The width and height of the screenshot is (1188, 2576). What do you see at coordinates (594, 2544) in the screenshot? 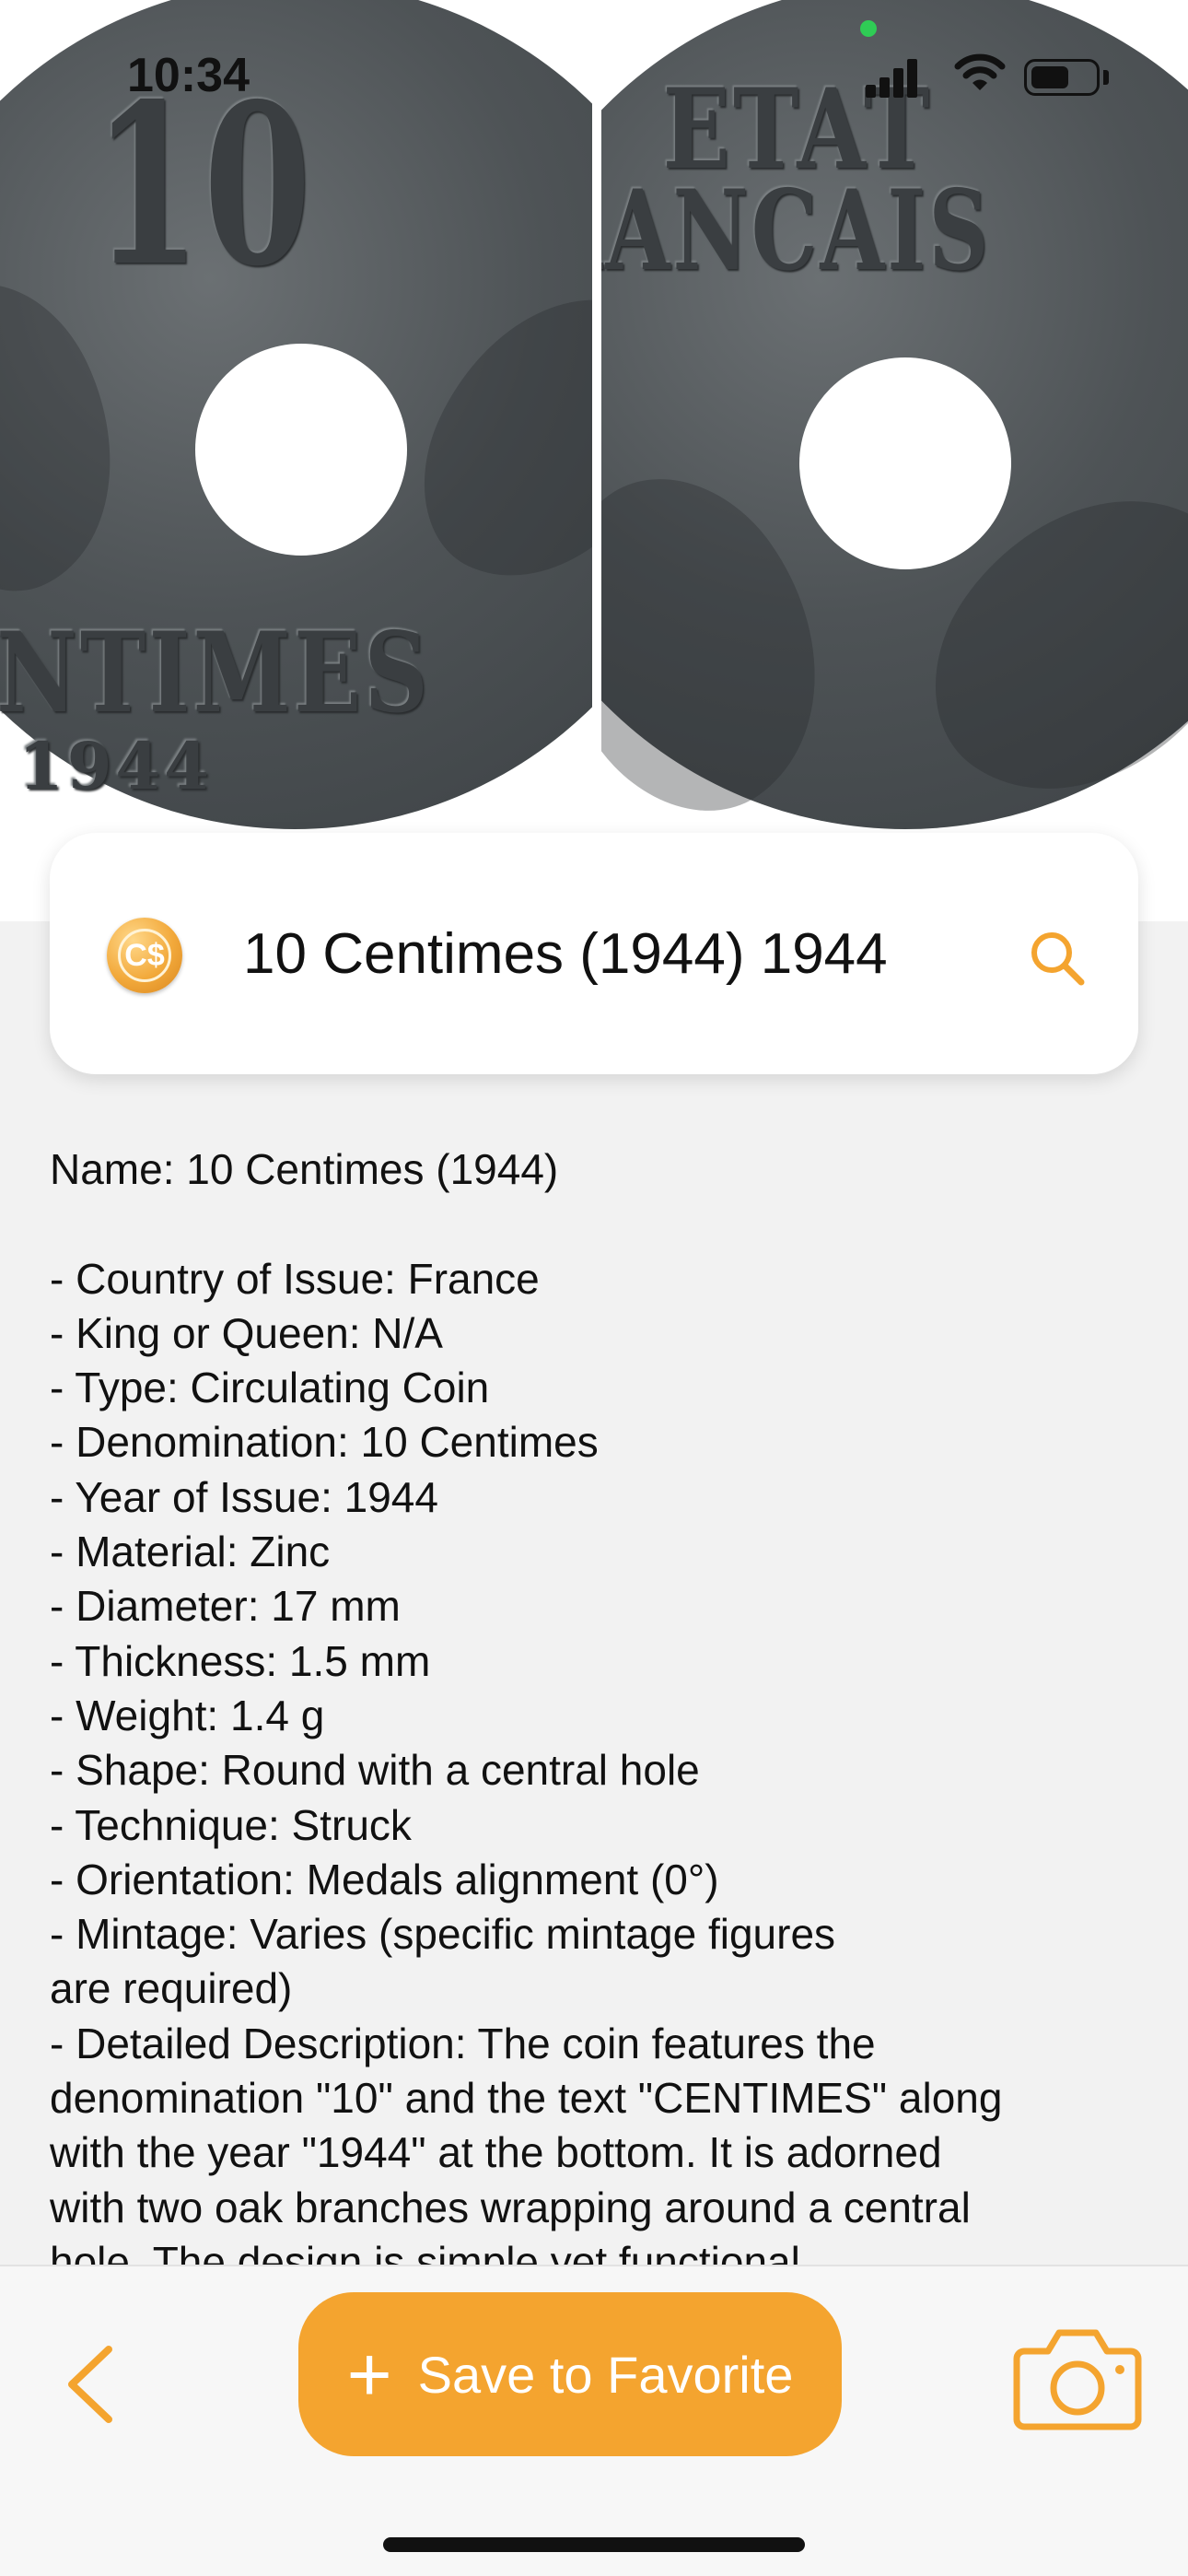
I see `home-indicator` at bounding box center [594, 2544].